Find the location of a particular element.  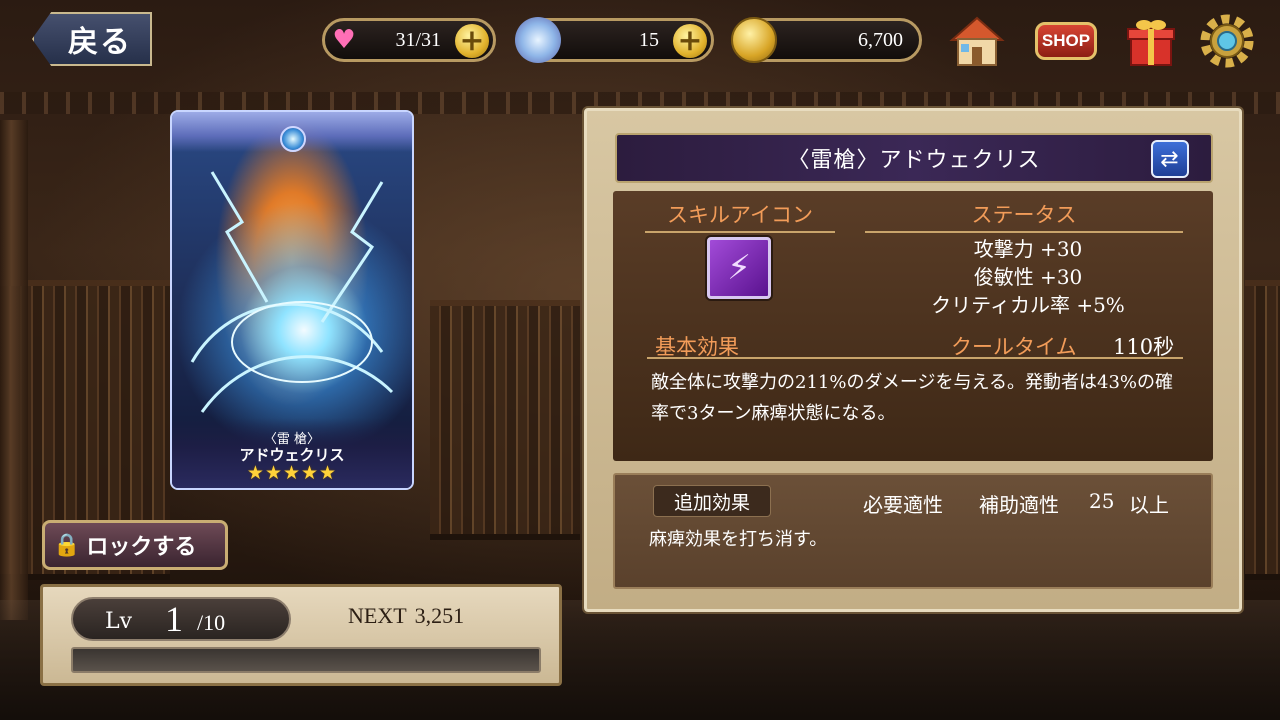

bookshelf-right is located at coordinates (1262, 430).